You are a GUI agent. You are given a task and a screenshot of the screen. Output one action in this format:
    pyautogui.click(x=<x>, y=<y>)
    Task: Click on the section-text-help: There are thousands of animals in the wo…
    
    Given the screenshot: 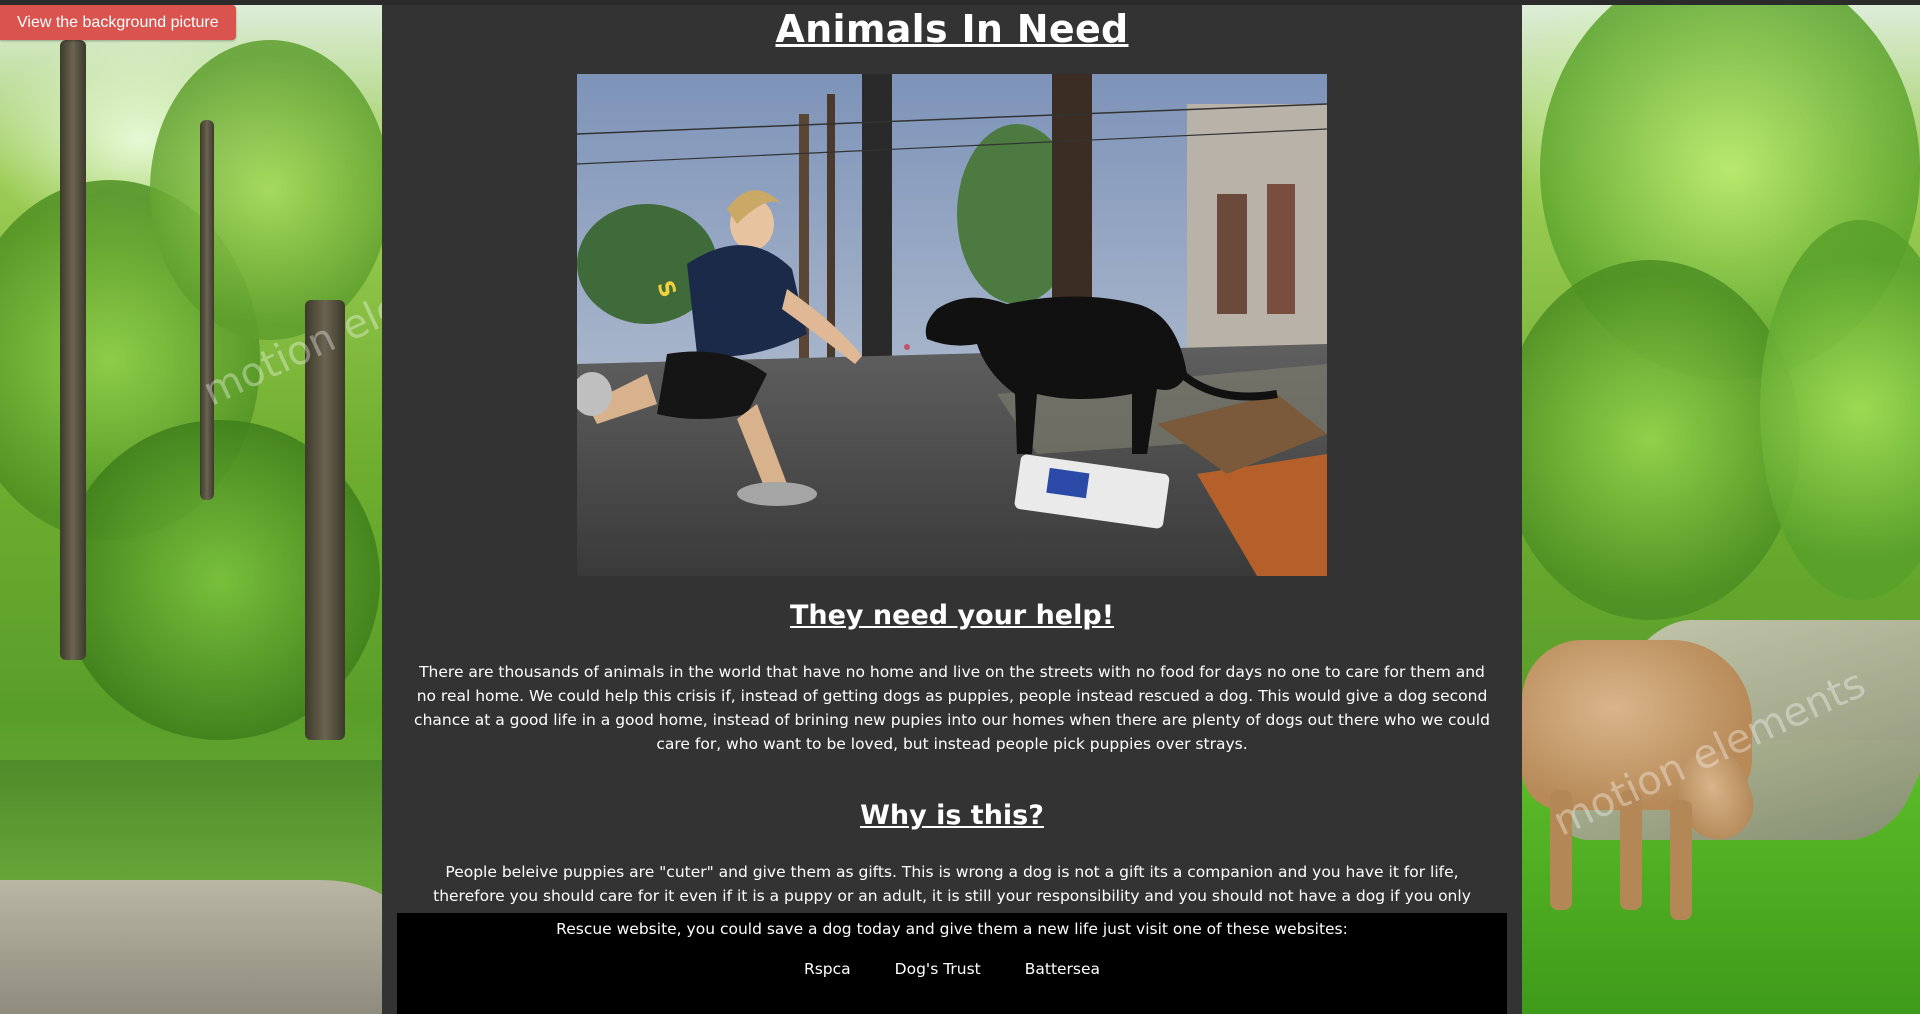 What is the action you would take?
    pyautogui.click(x=952, y=708)
    